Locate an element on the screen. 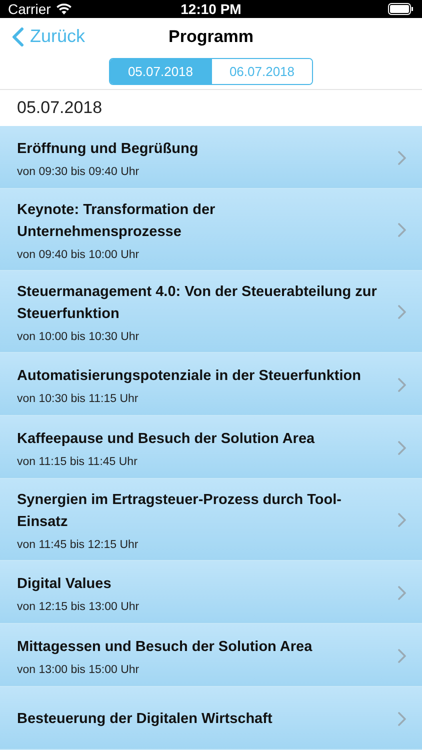 The image size is (422, 750). status-time: 12:10 PM is located at coordinates (211, 8).